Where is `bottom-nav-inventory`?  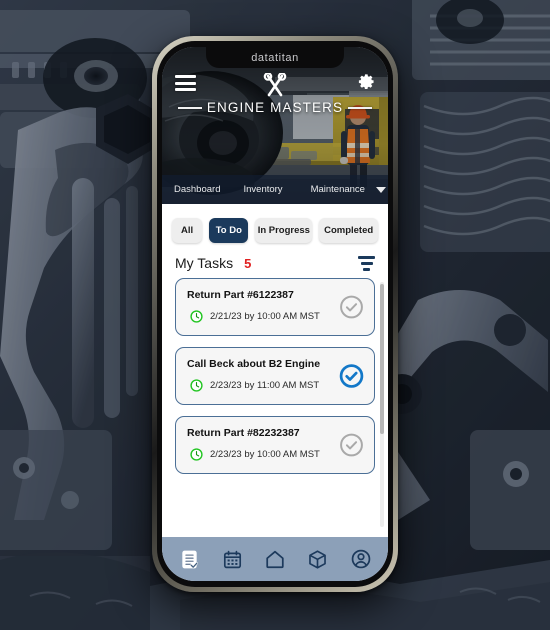
bottom-nav-inventory is located at coordinates (317, 559).